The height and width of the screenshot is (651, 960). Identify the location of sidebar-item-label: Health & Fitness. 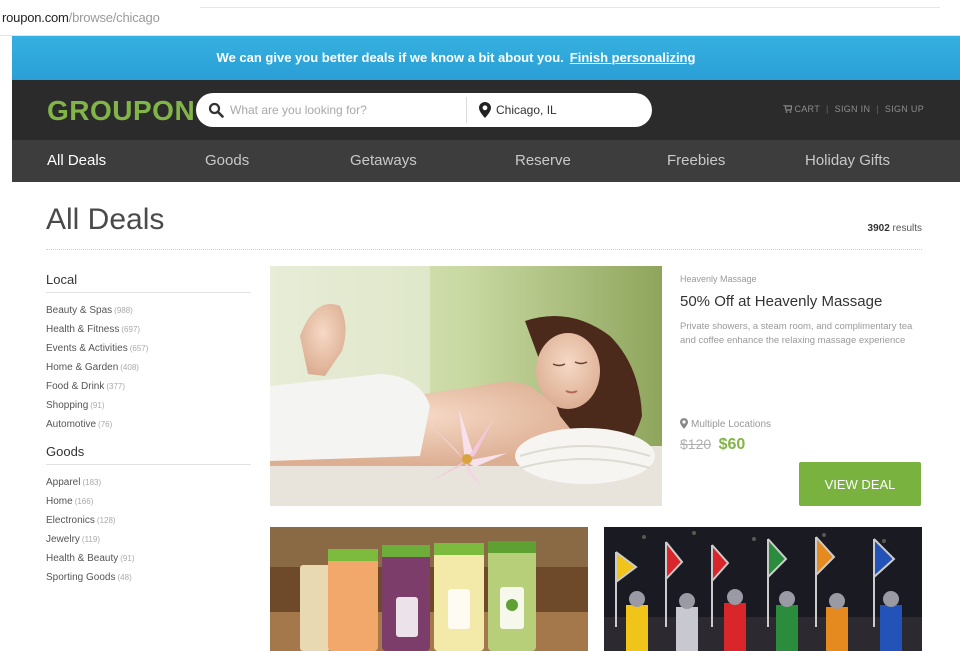
(83, 329).